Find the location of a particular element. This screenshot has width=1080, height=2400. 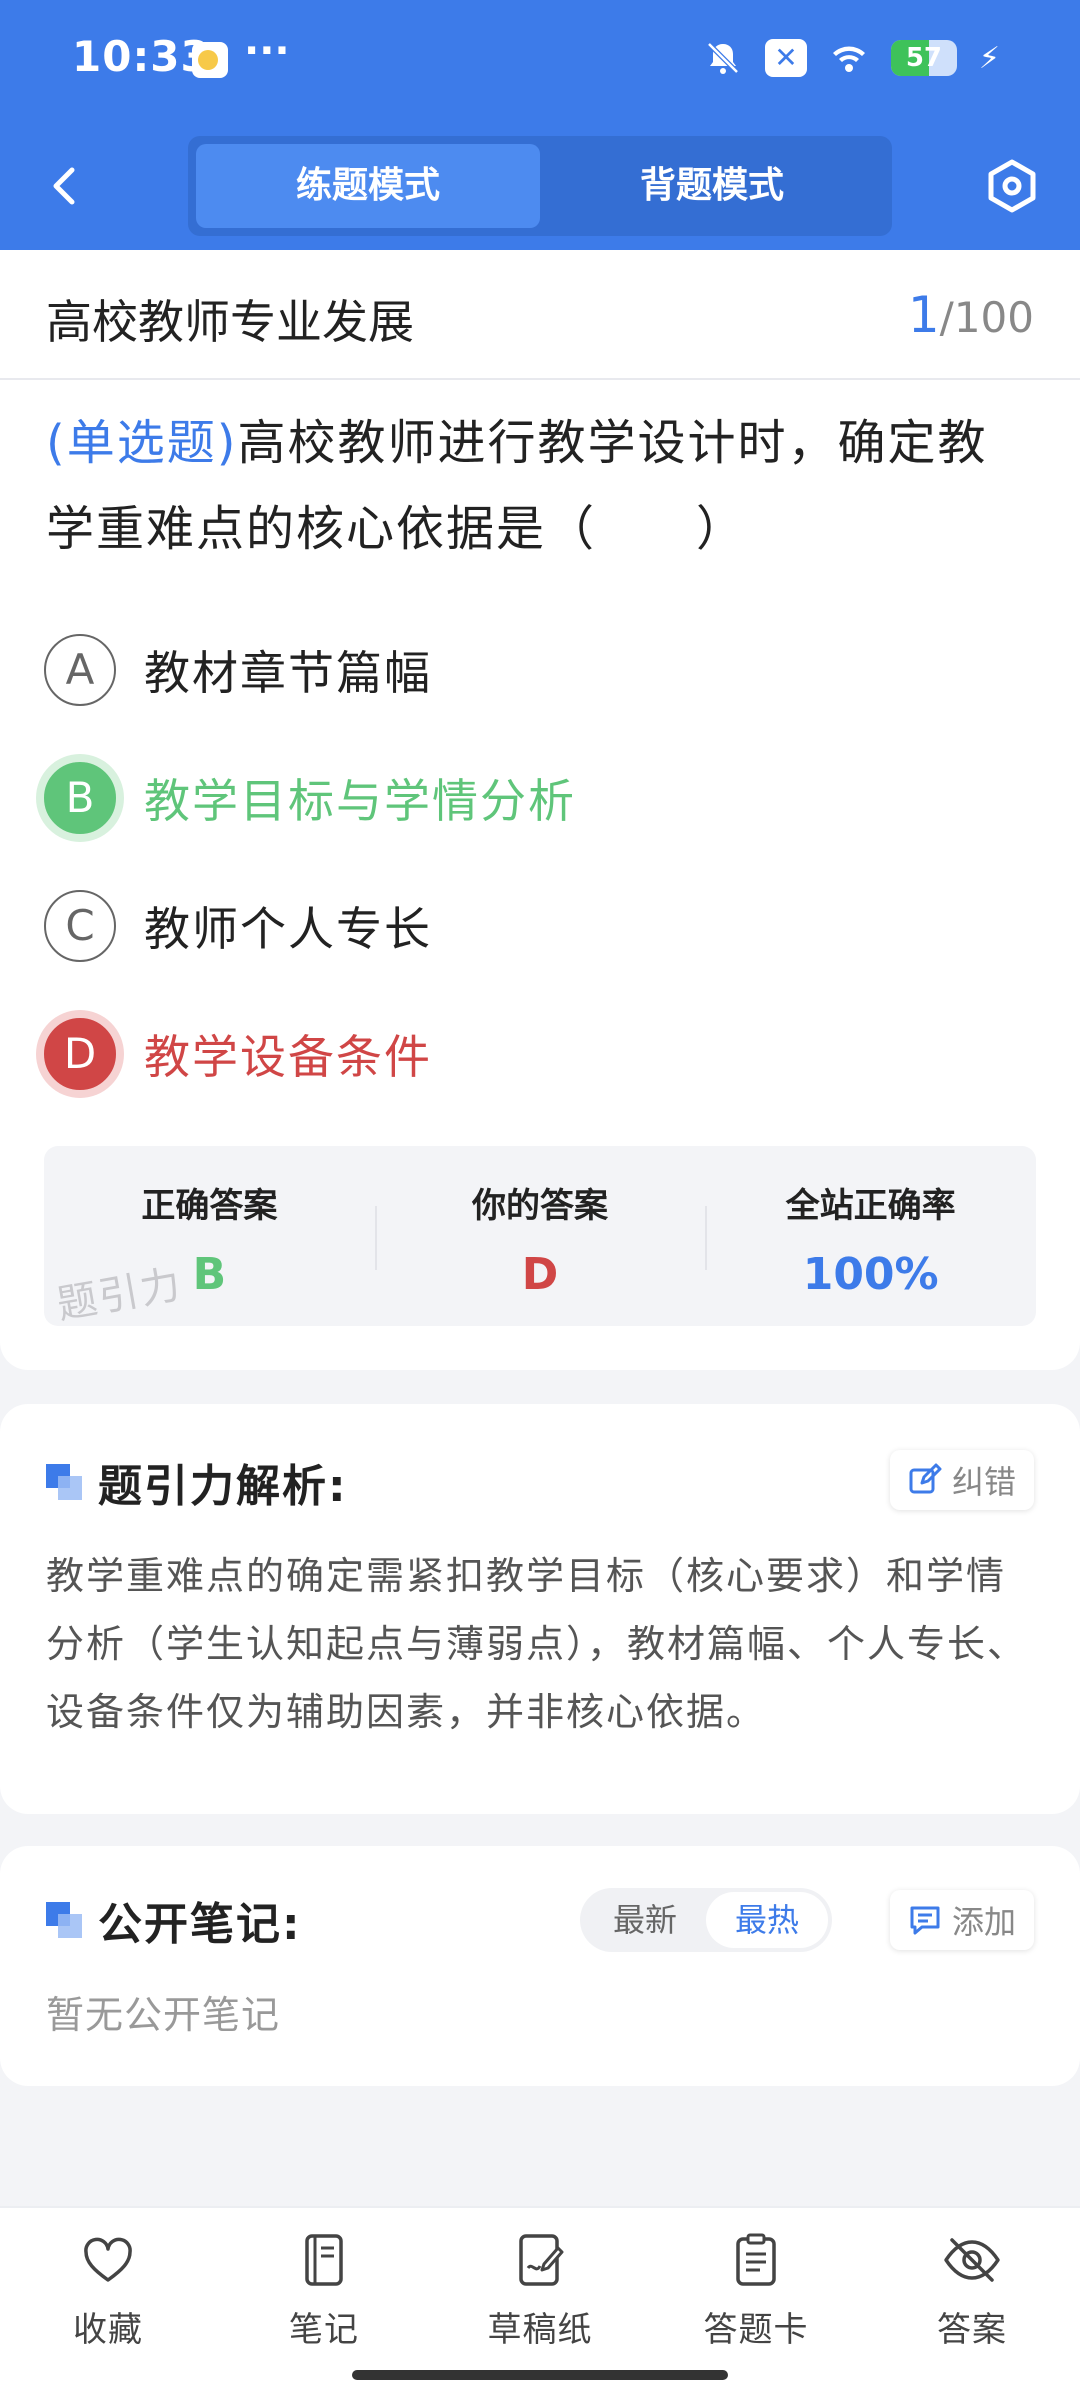

status-bar: 10:33 ··· ✕ 57 ⚡ is located at coordinates (540, 60).